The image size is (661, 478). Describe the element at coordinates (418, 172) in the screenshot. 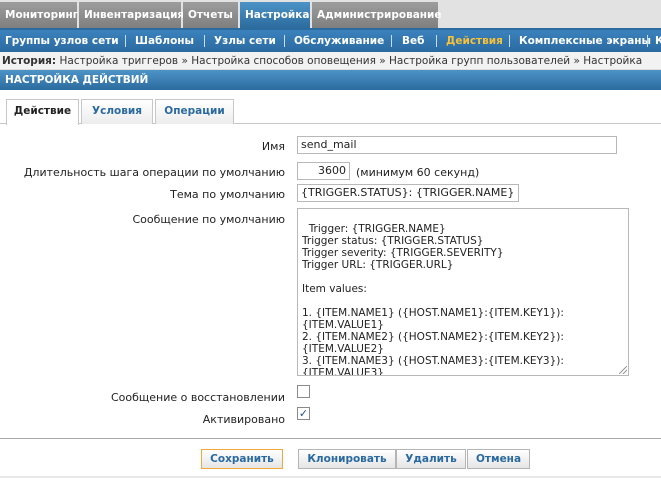

I see `step-duration-note: (минимум 60 секунд)` at that location.